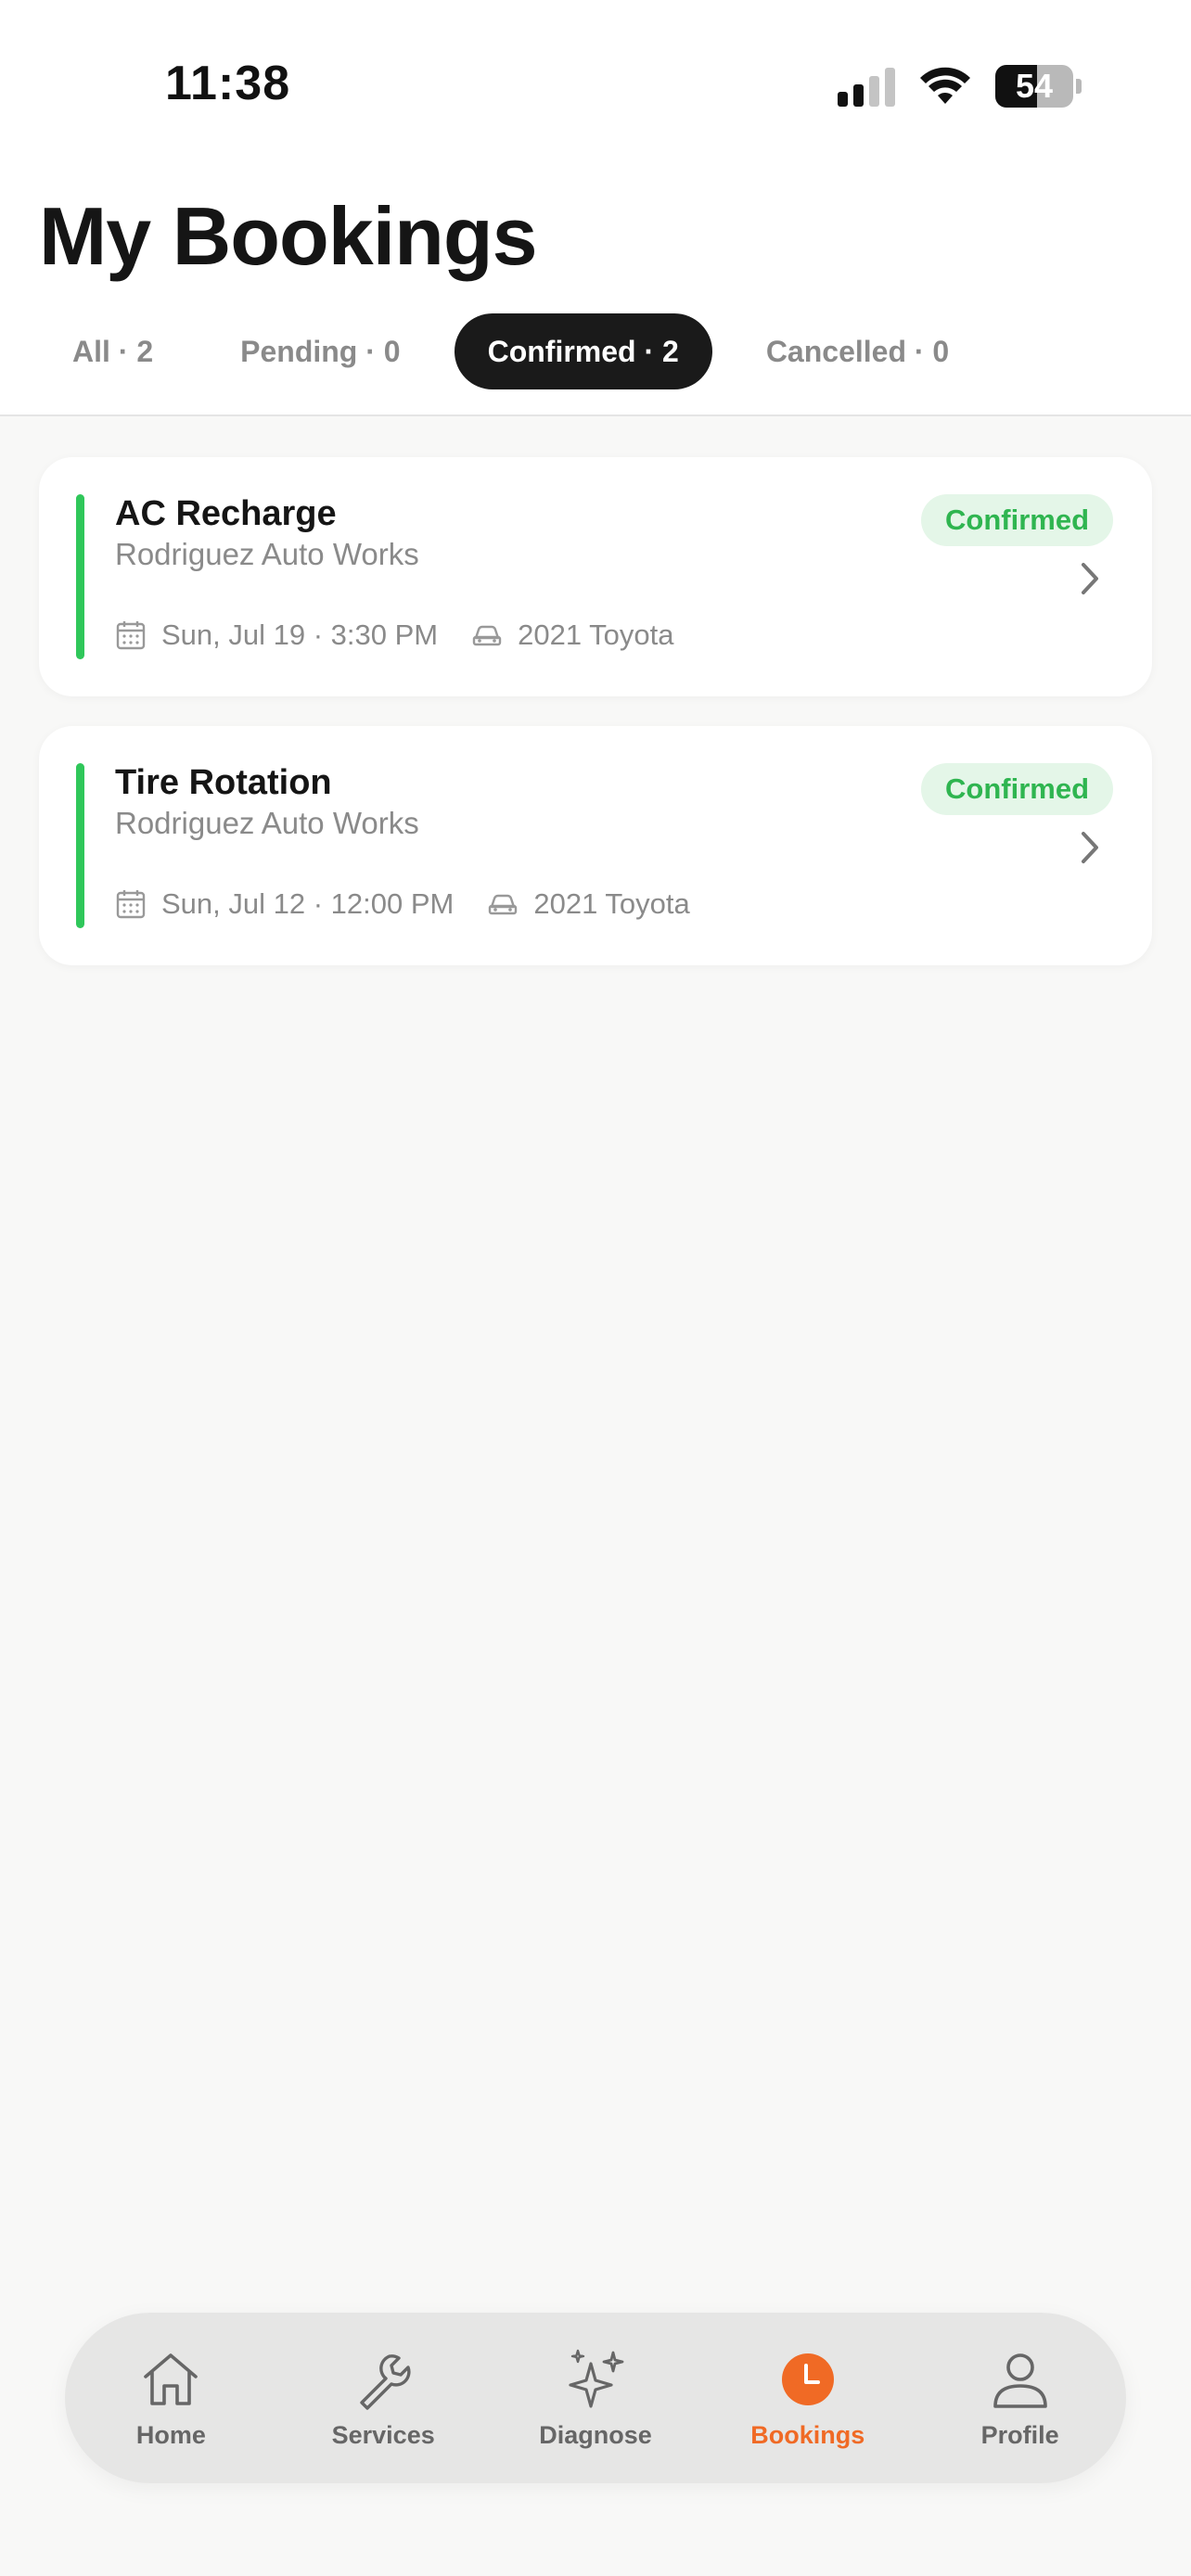  I want to click on nav-item-home: Home, so click(170, 2398).